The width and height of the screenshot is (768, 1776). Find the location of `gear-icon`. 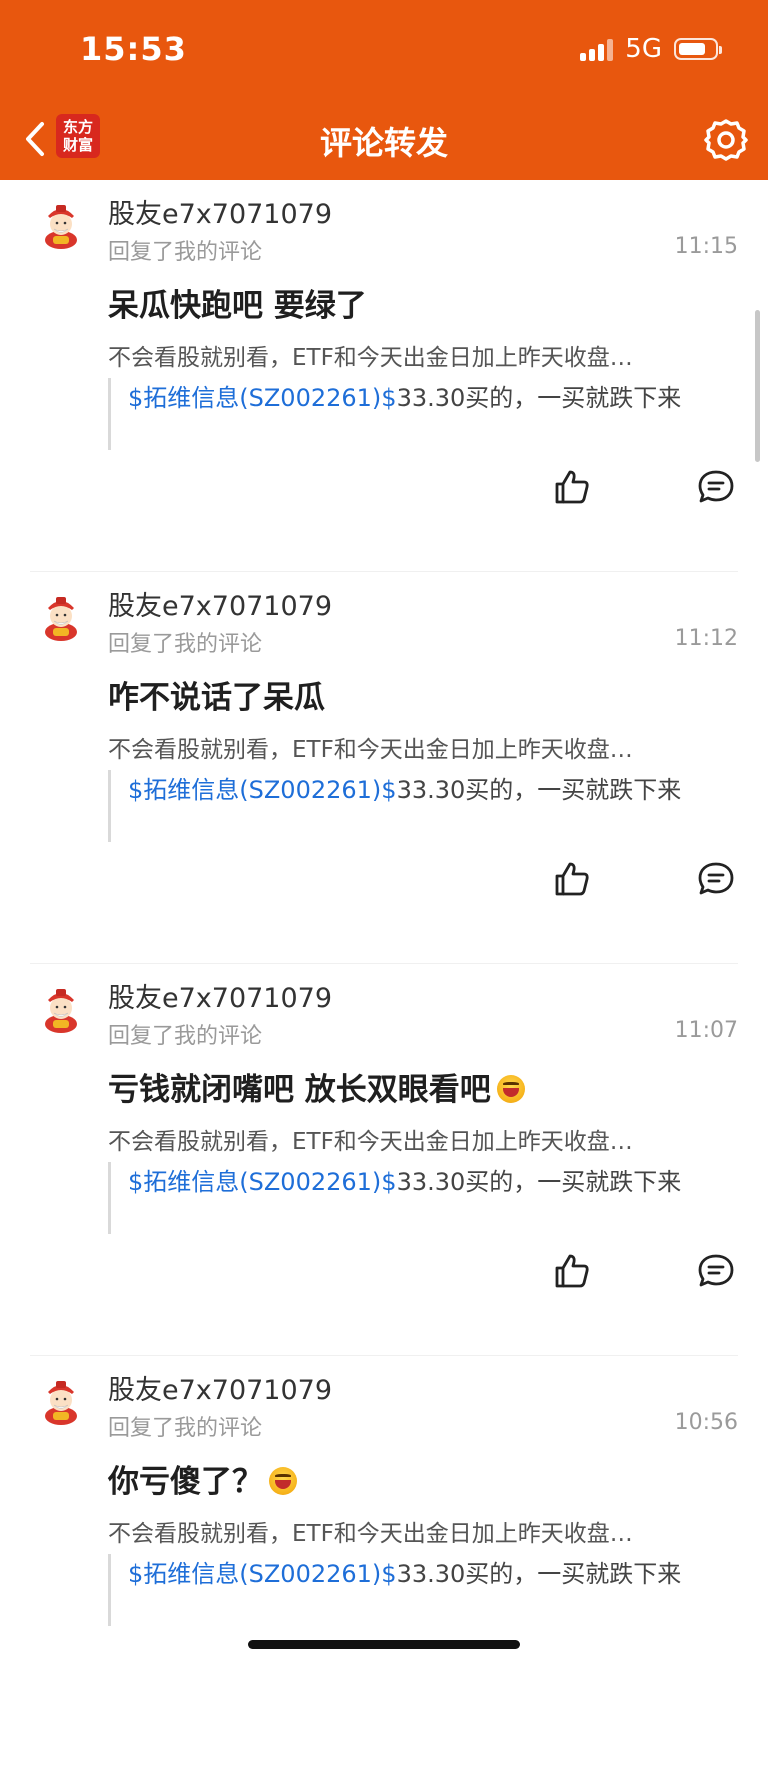

gear-icon is located at coordinates (726, 140).